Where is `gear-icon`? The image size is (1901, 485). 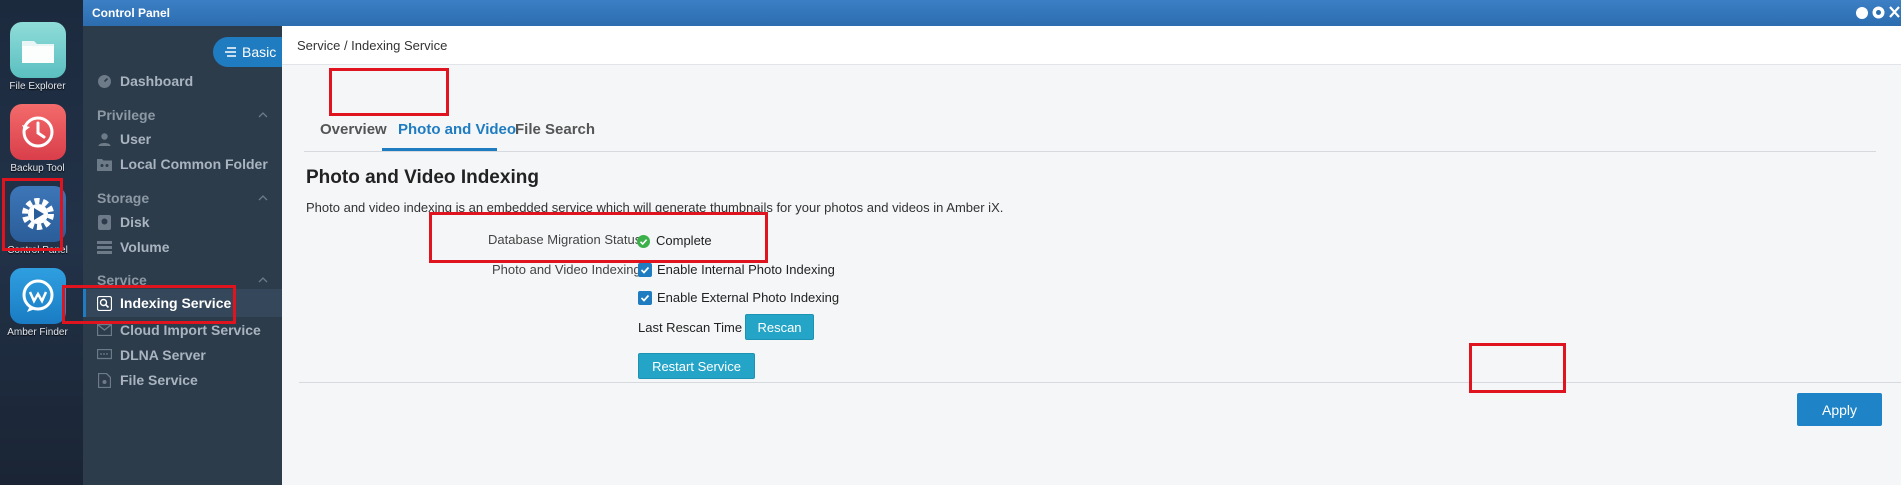
gear-icon is located at coordinates (37, 214).